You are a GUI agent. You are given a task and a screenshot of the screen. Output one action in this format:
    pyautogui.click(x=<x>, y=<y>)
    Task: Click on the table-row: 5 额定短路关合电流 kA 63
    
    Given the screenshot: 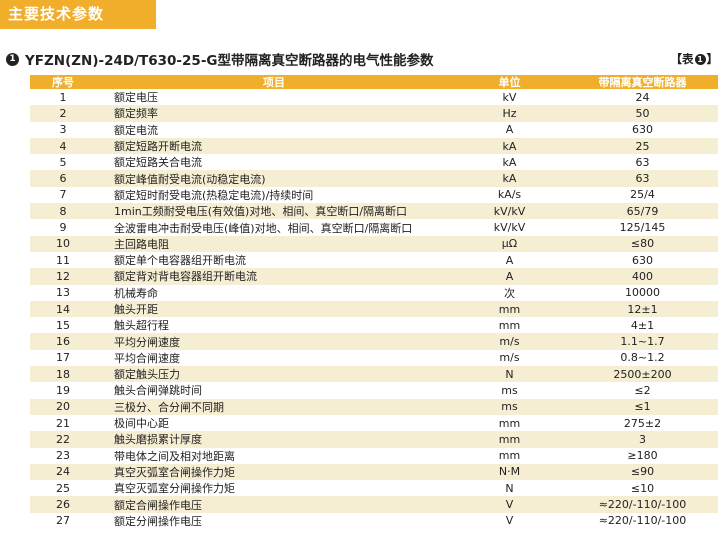 What is the action you would take?
    pyautogui.click(x=374, y=162)
    